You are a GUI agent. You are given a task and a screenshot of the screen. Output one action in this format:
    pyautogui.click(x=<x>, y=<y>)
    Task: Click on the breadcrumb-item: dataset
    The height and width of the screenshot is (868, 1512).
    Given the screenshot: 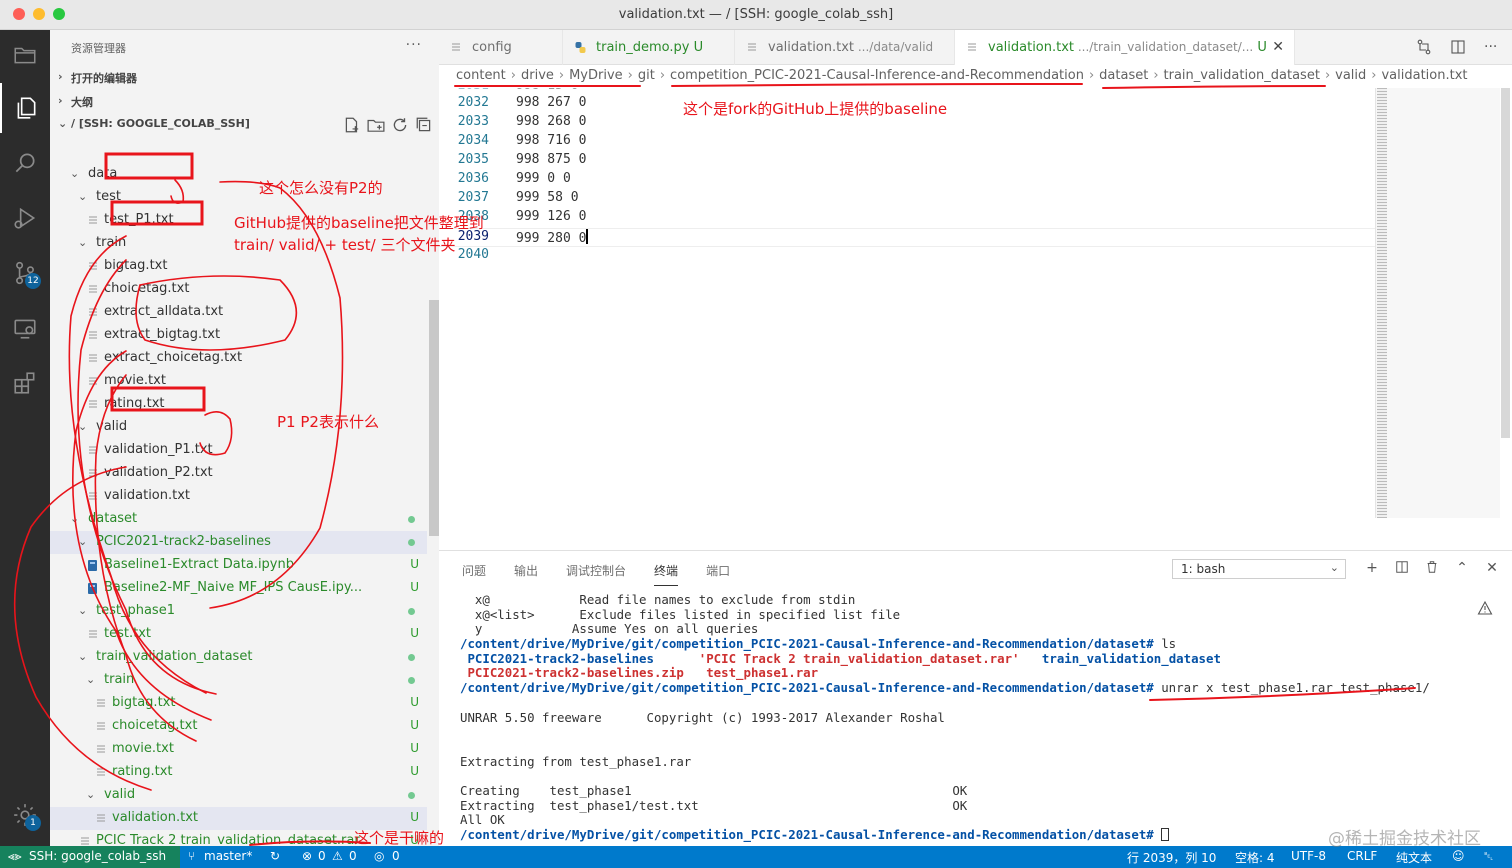 What is the action you would take?
    pyautogui.click(x=1123, y=75)
    